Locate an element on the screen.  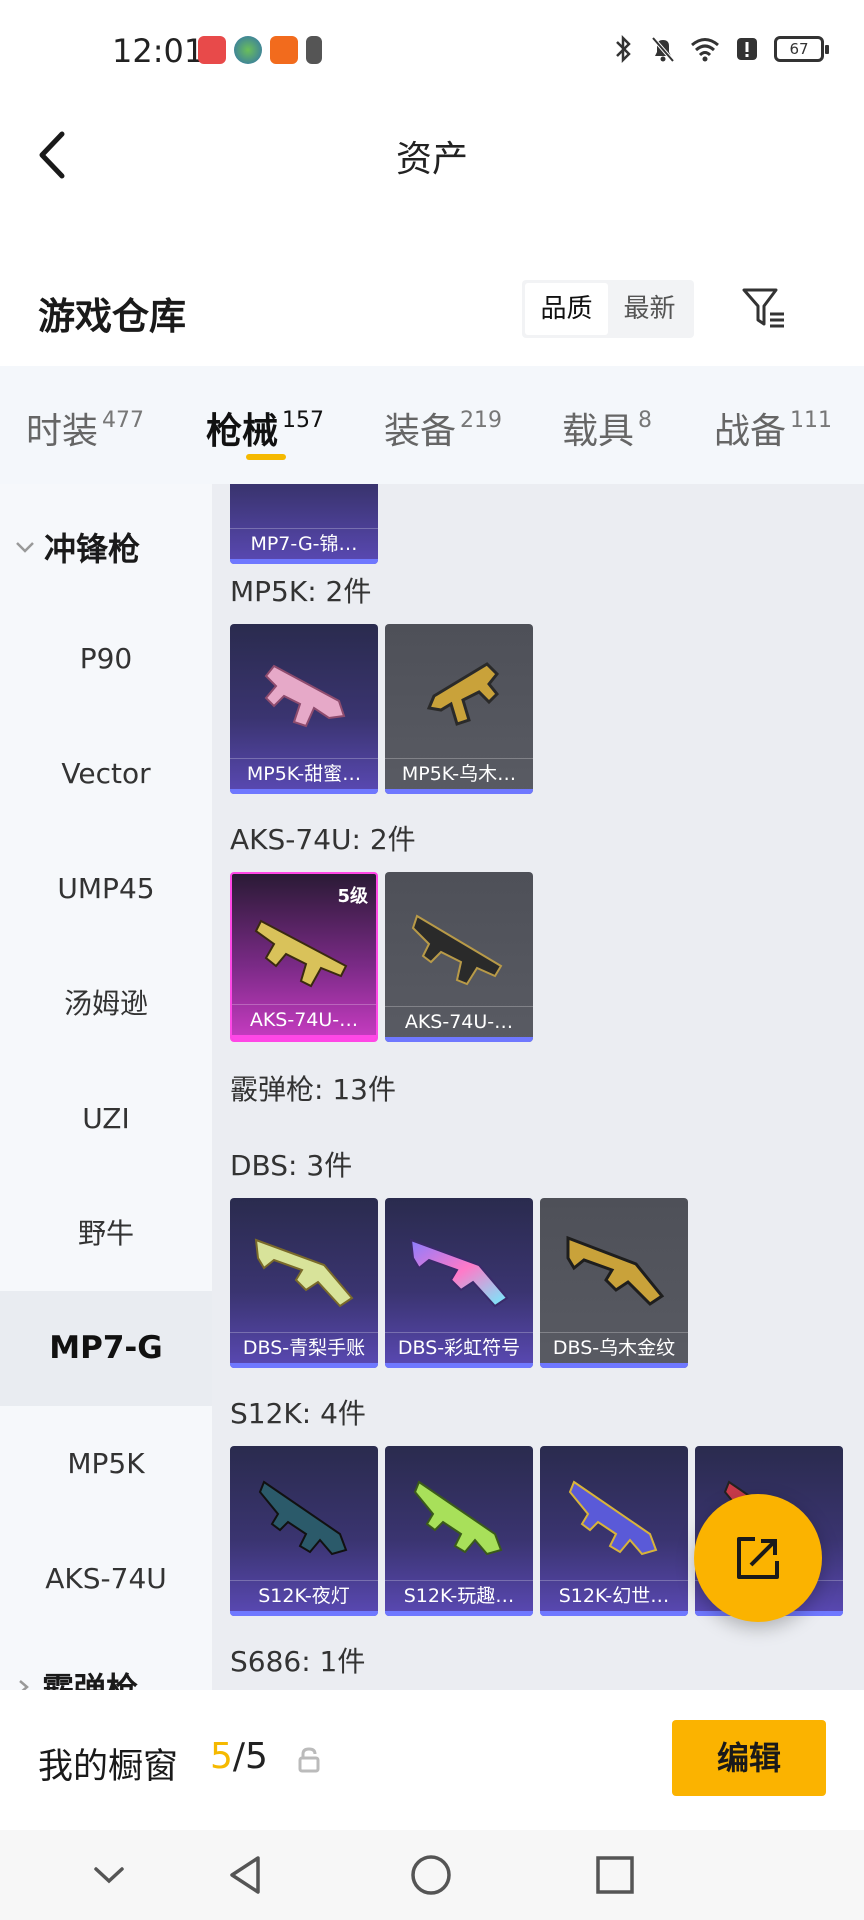
sidebar-item-vector: Vector is located at coordinates (106, 773).